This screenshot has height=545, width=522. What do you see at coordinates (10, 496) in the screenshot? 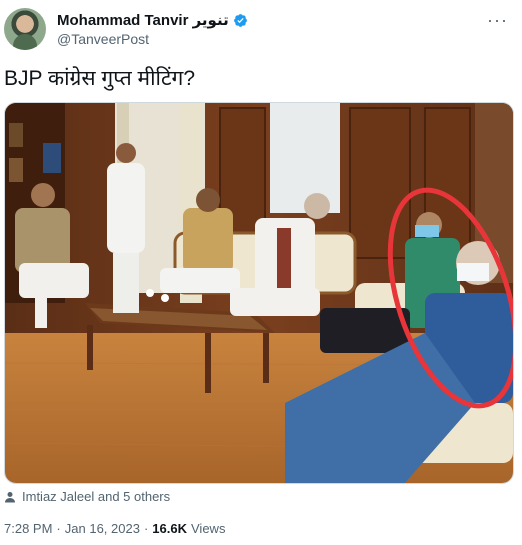
I see `person-icon` at bounding box center [10, 496].